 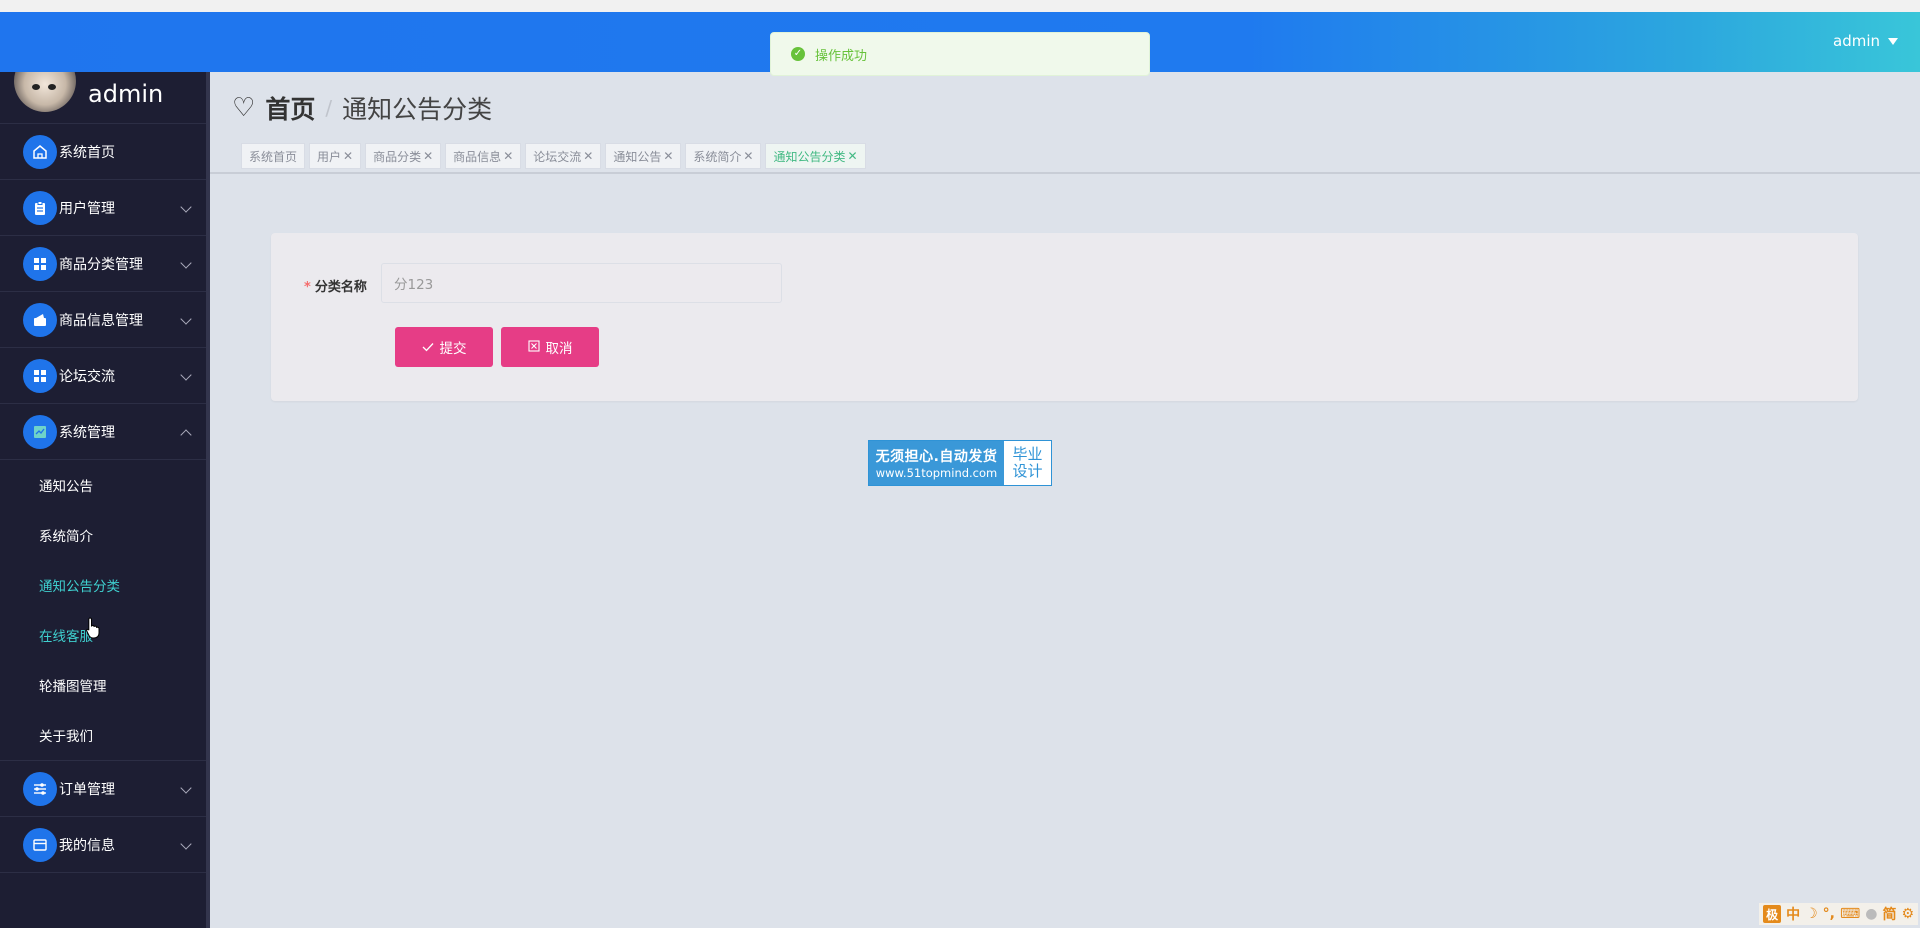 What do you see at coordinates (40, 788) in the screenshot?
I see `sliders-icon` at bounding box center [40, 788].